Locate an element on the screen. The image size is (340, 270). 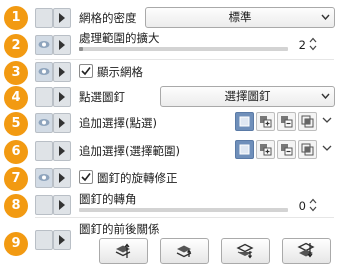
pin-angle-label: 圖釘的轉角 is located at coordinates (108, 199).